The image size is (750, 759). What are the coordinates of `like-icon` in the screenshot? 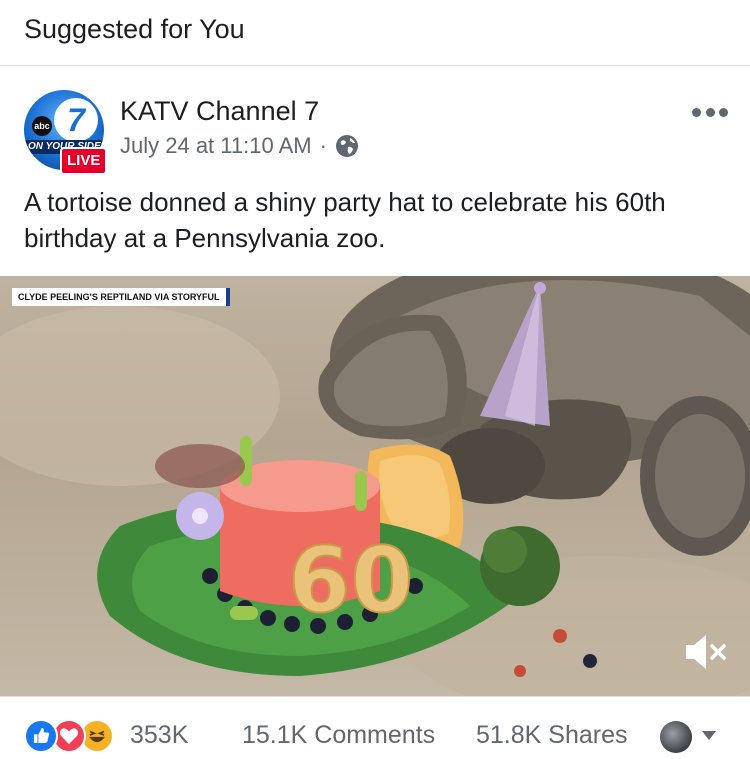 It's located at (41, 736).